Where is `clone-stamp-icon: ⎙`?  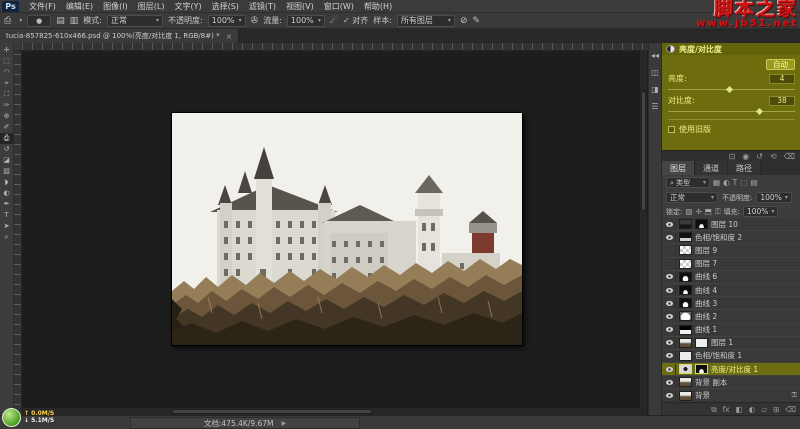
clone-stamp-icon: ⎙ is located at coordinates (7, 21).